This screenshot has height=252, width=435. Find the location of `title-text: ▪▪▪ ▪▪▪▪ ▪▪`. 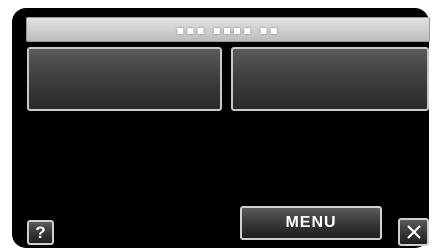

title-text: ▪▪▪ ▪▪▪▪ ▪▪ is located at coordinates (228, 29).